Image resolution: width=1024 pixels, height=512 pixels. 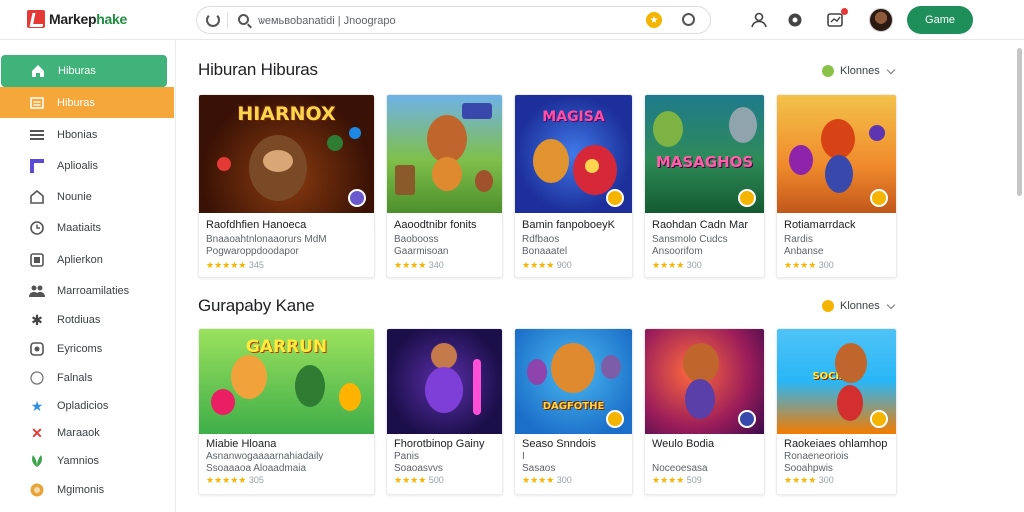 What do you see at coordinates (37, 197) in the screenshot?
I see `house-icon` at bounding box center [37, 197].